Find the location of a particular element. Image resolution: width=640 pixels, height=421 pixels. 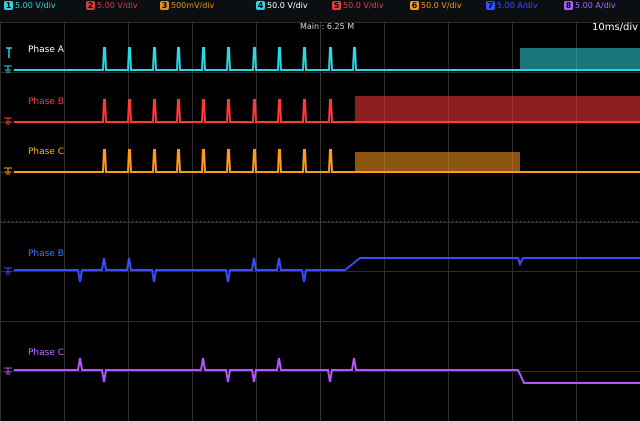

phase-a-voltage-trace-burst is located at coordinates (580, 59).